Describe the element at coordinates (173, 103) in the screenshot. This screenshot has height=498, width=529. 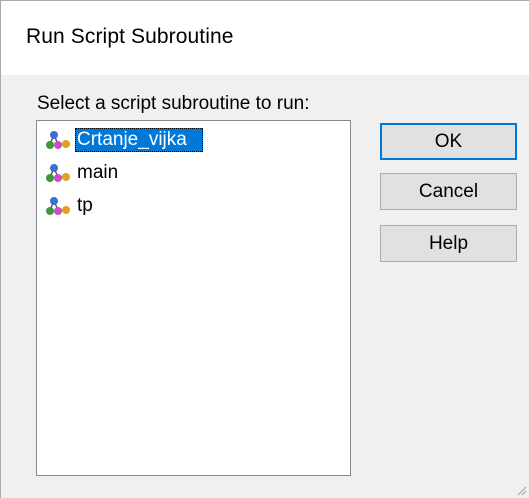
I see `subroutine-prompt-label: Select a script subroutine to run:` at that location.